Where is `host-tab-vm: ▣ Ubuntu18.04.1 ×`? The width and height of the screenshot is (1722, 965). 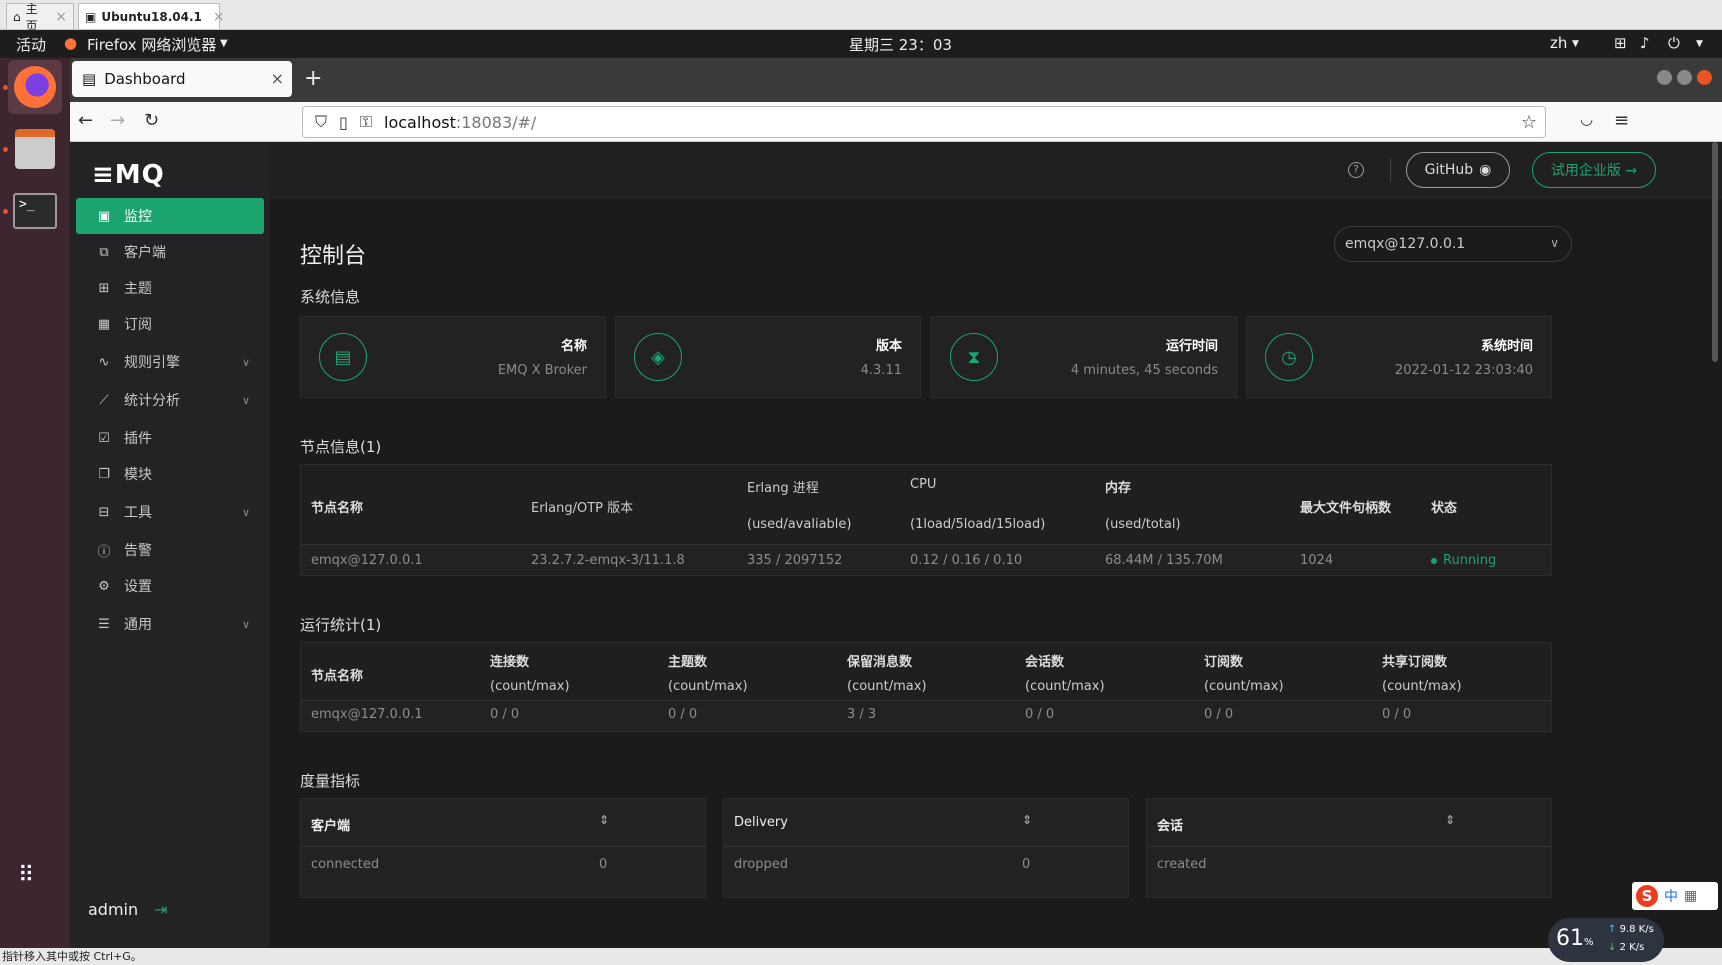 host-tab-vm: ▣ Ubuntu18.04.1 × is located at coordinates (151, 16).